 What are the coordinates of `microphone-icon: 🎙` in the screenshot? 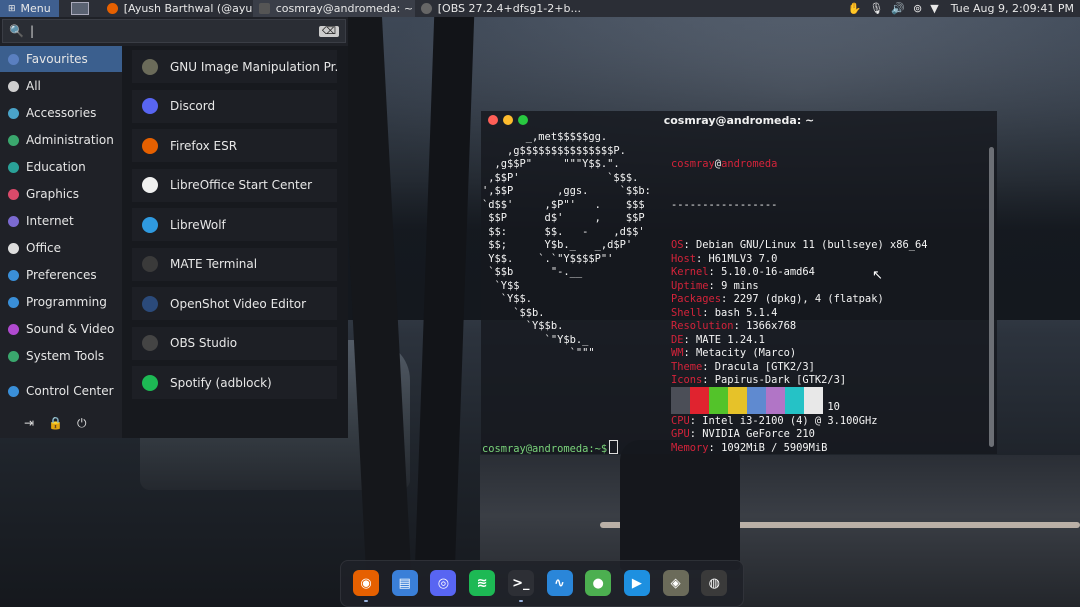 It's located at (876, 8).